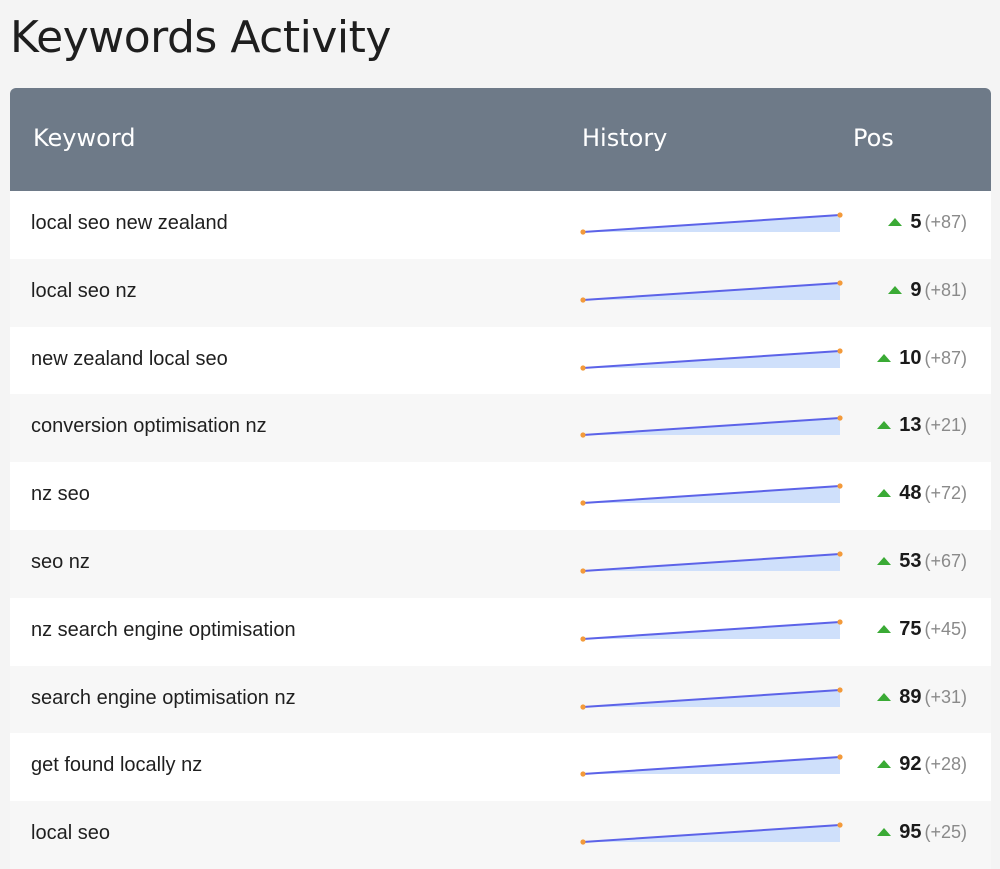 The height and width of the screenshot is (869, 1000). I want to click on position-cell: 92 (+28), so click(922, 764).